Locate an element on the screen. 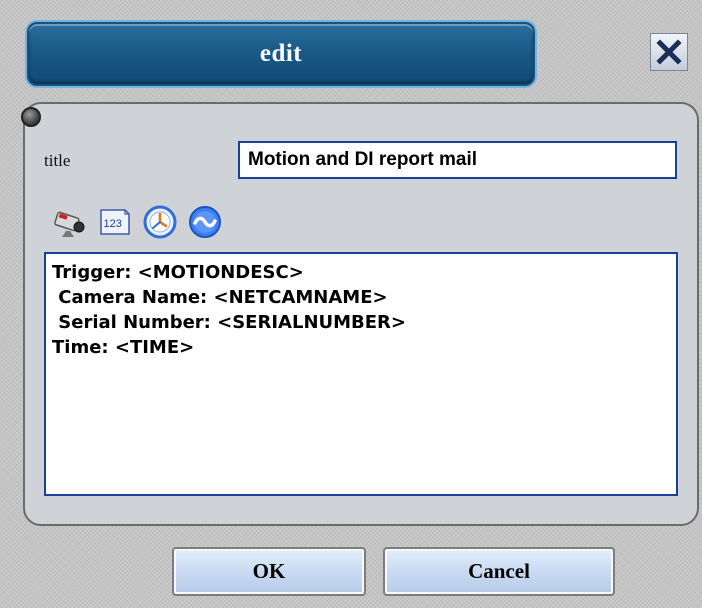 This screenshot has width=702, height=608. panel-corner-knob is located at coordinates (31, 117).